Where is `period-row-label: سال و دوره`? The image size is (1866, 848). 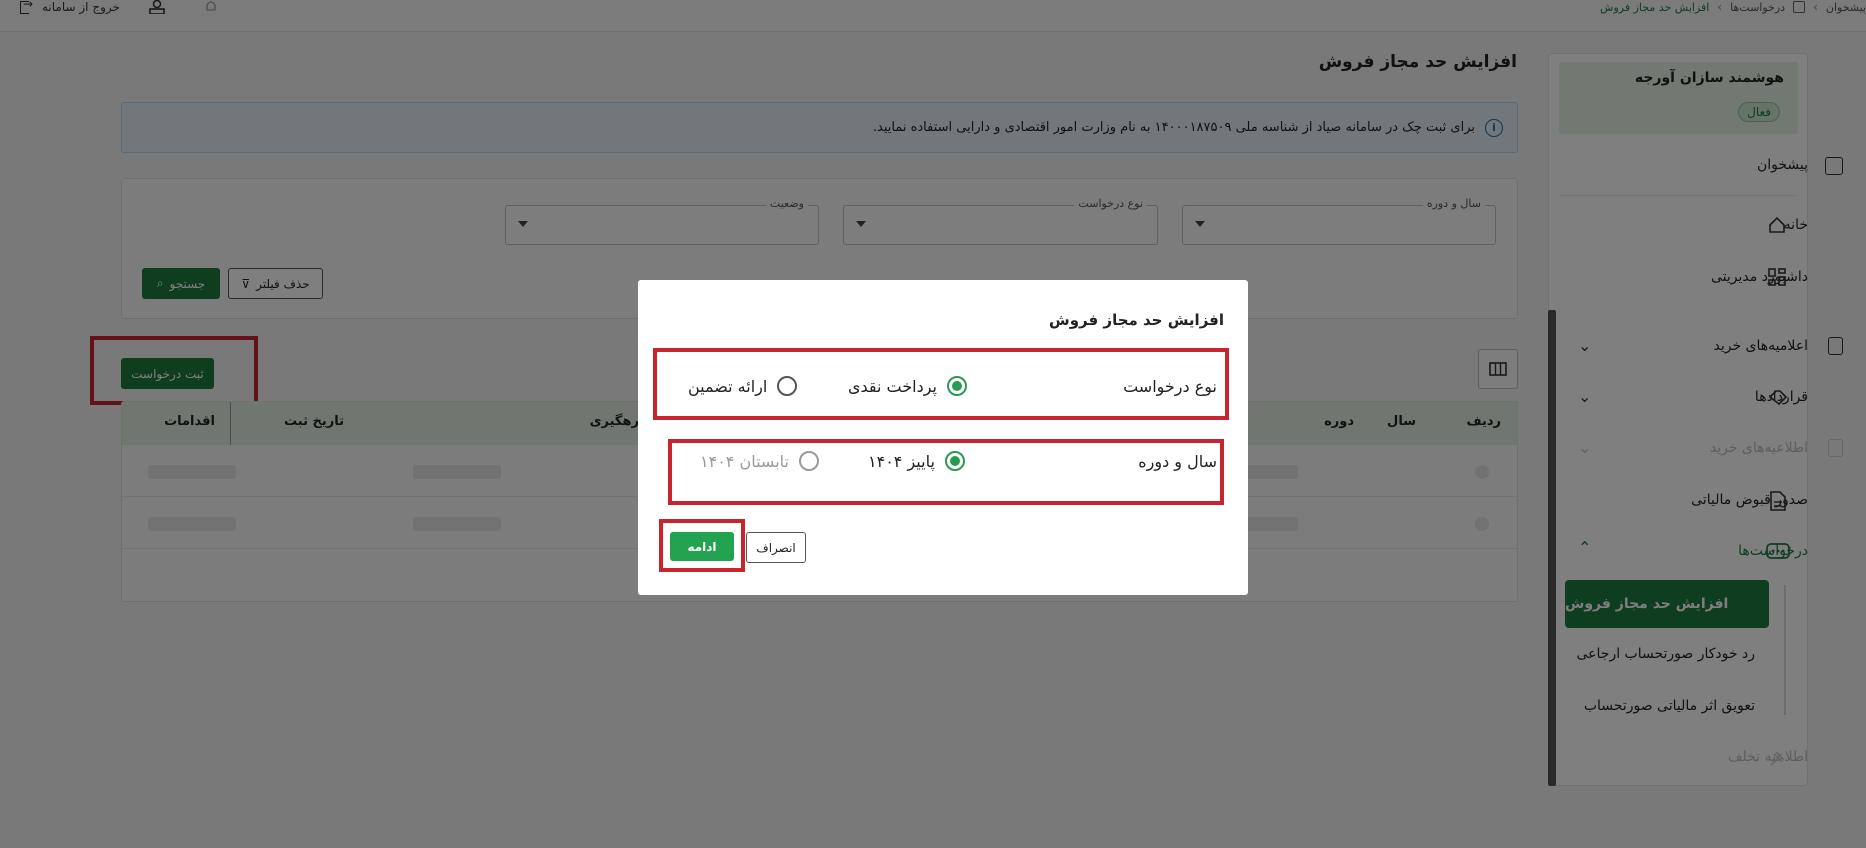
period-row-label: سال و دوره is located at coordinates (1177, 461).